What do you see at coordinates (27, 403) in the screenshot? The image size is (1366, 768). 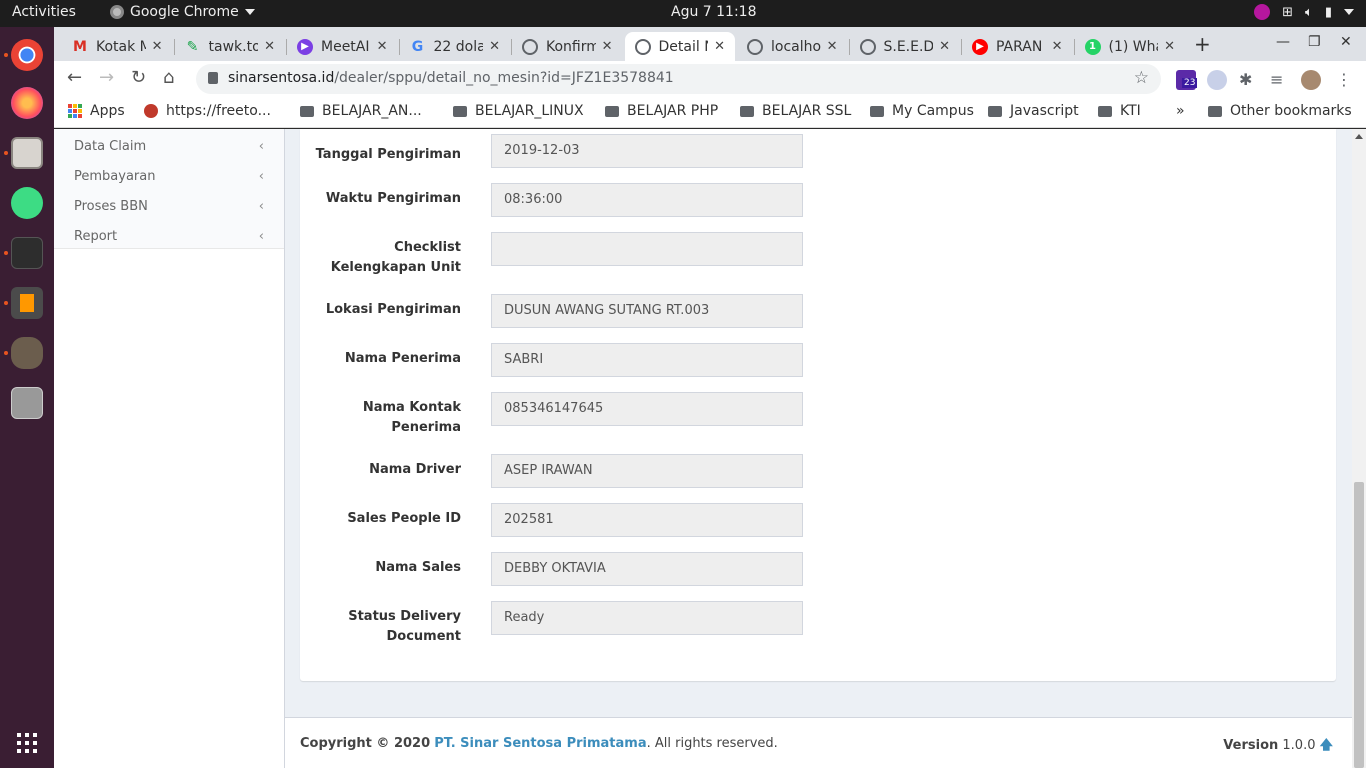 I see `ssd-drive-icon` at bounding box center [27, 403].